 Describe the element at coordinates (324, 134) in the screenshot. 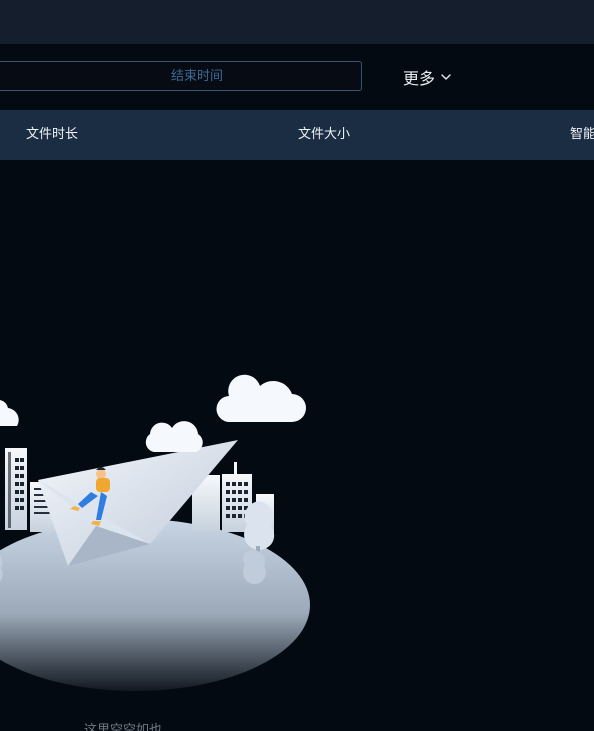

I see `column-file-size: 文件大小` at that location.